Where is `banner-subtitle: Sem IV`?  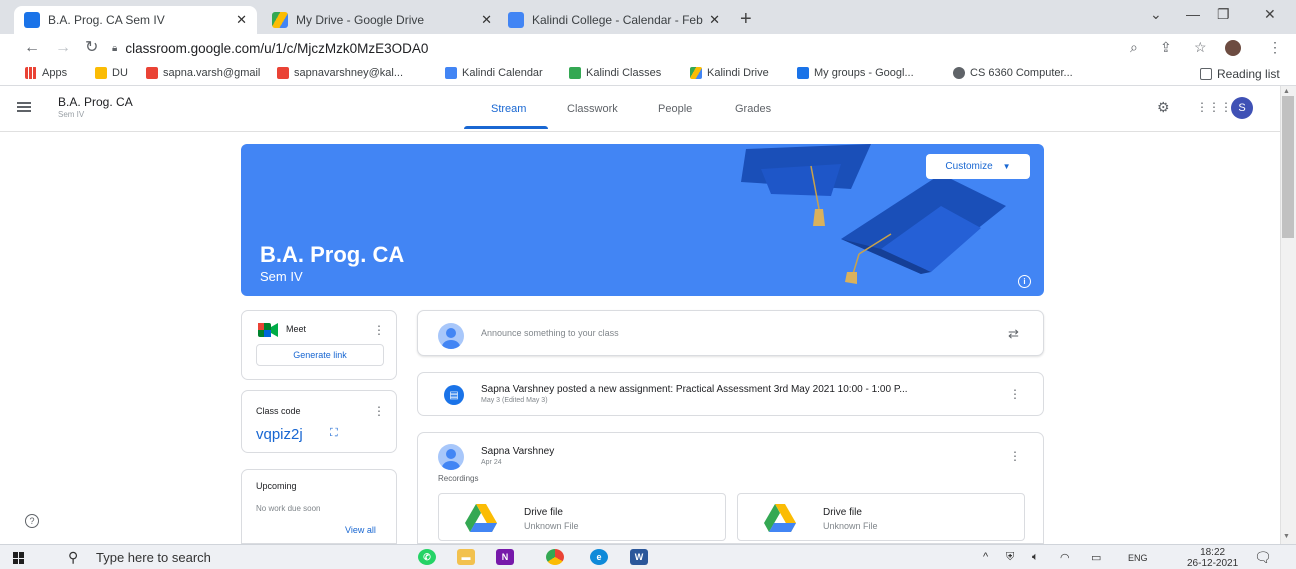
banner-subtitle: Sem IV is located at coordinates (281, 276).